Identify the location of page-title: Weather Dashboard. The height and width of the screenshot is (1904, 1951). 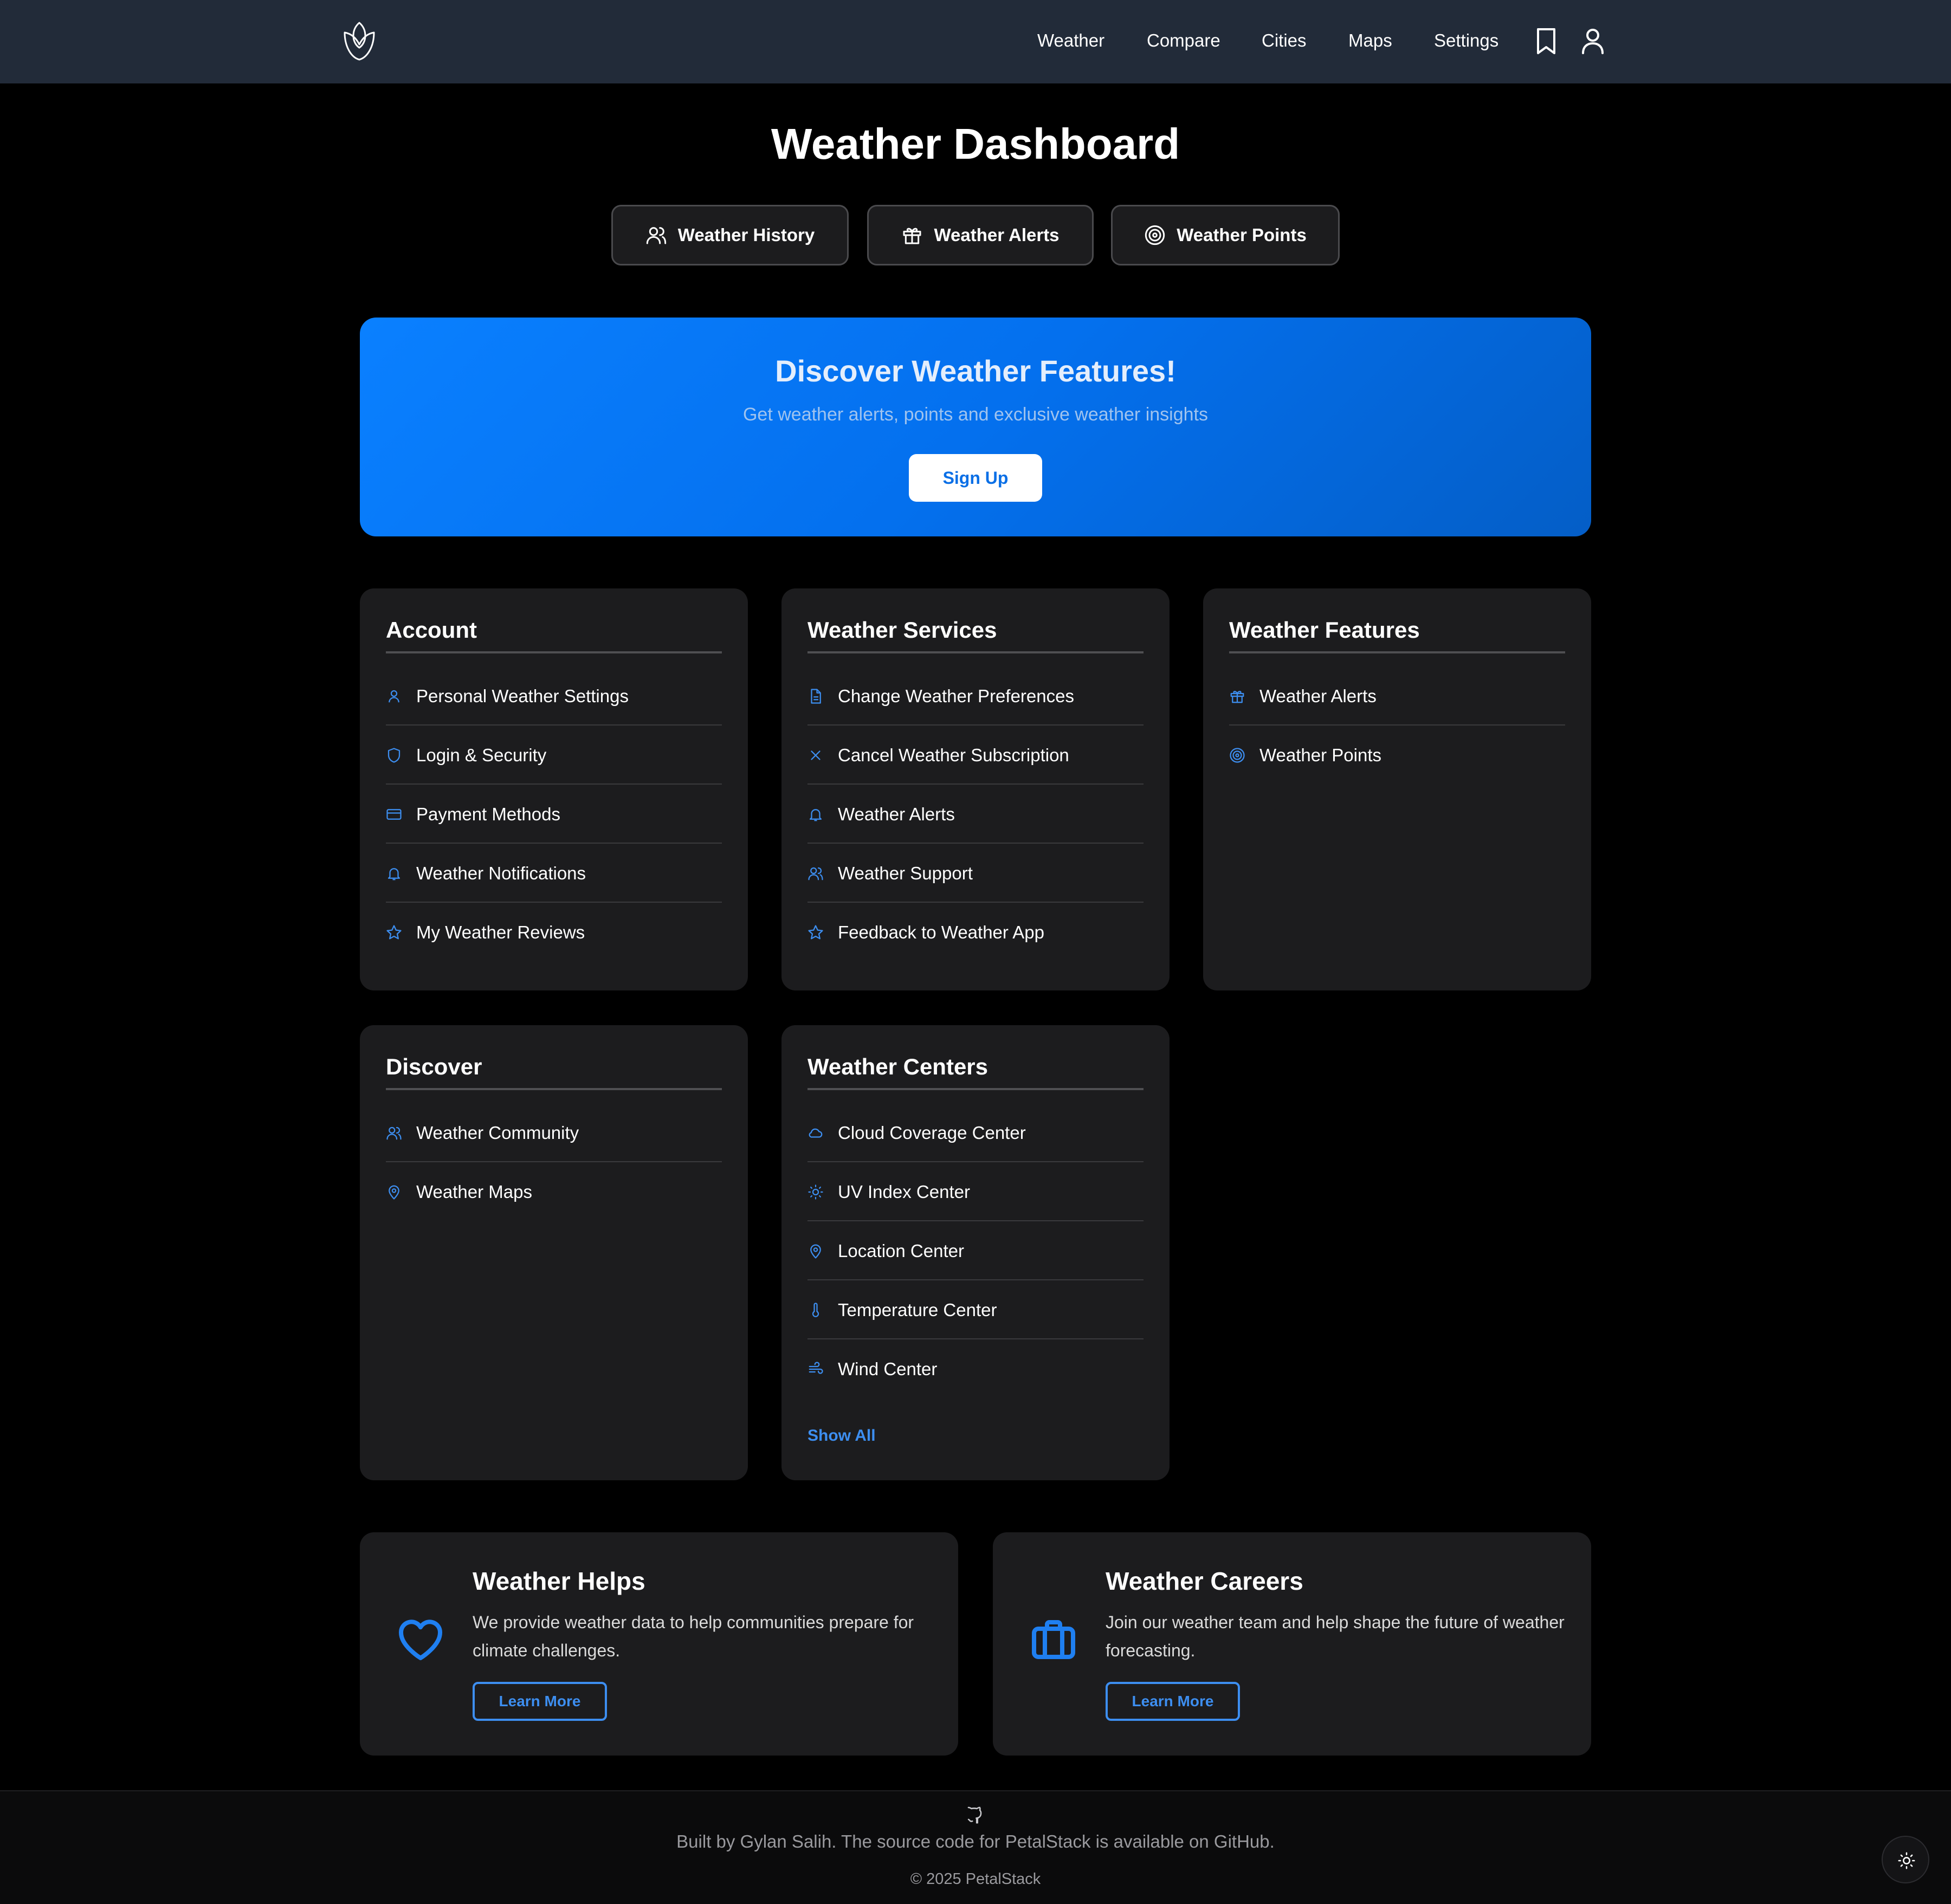
(975, 144).